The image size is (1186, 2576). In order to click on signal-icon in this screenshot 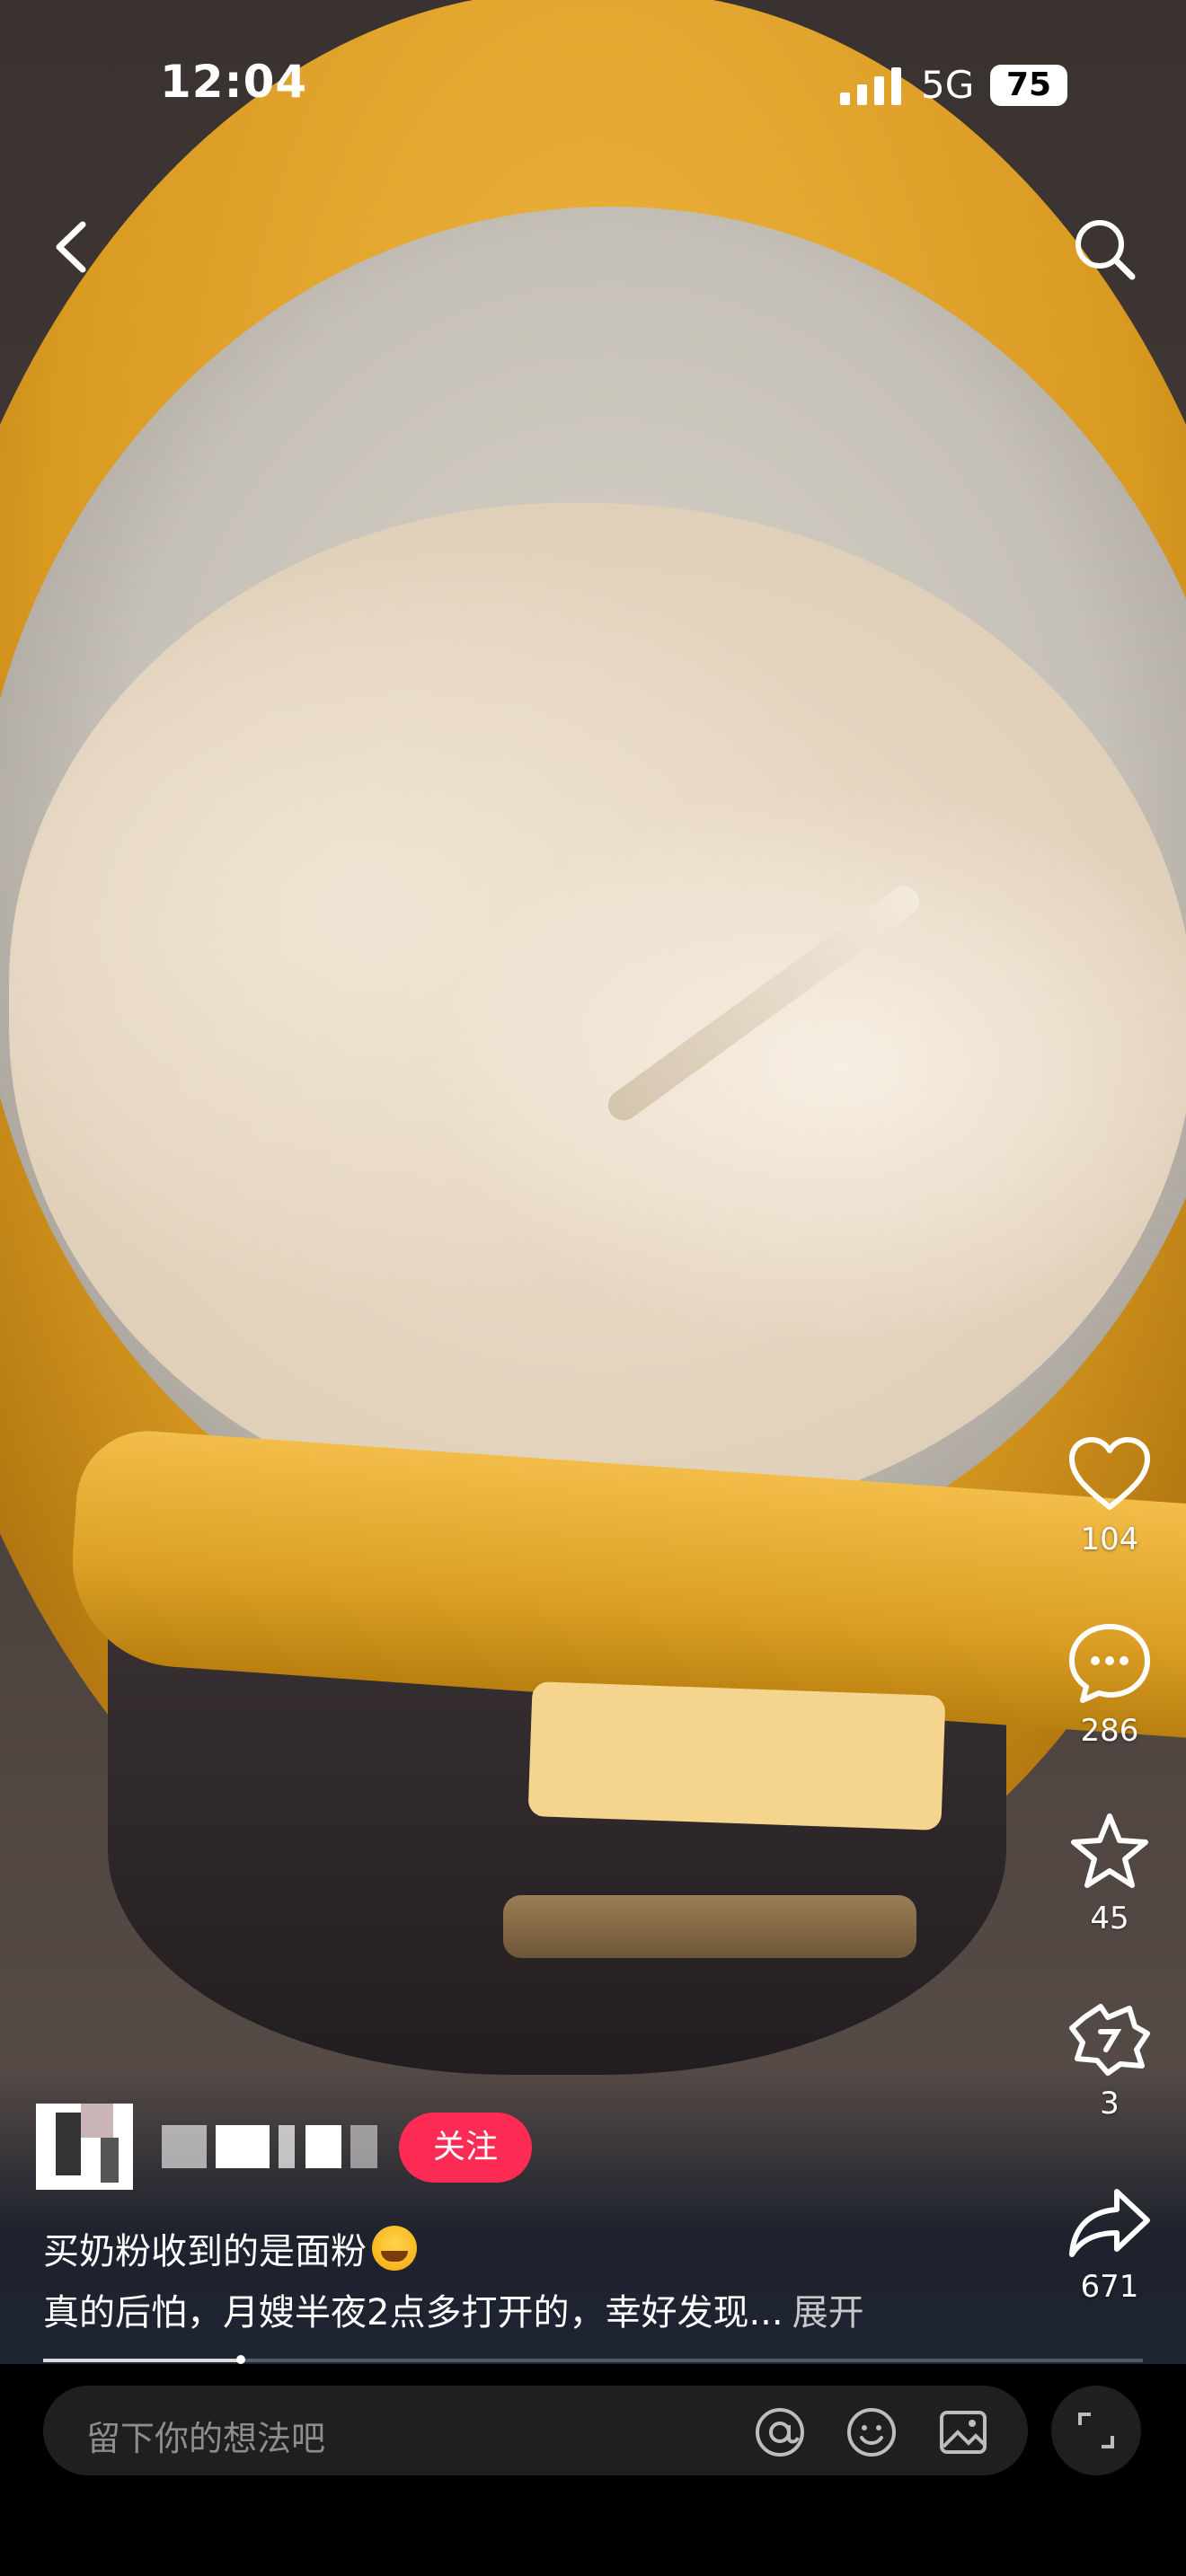, I will do `click(870, 86)`.